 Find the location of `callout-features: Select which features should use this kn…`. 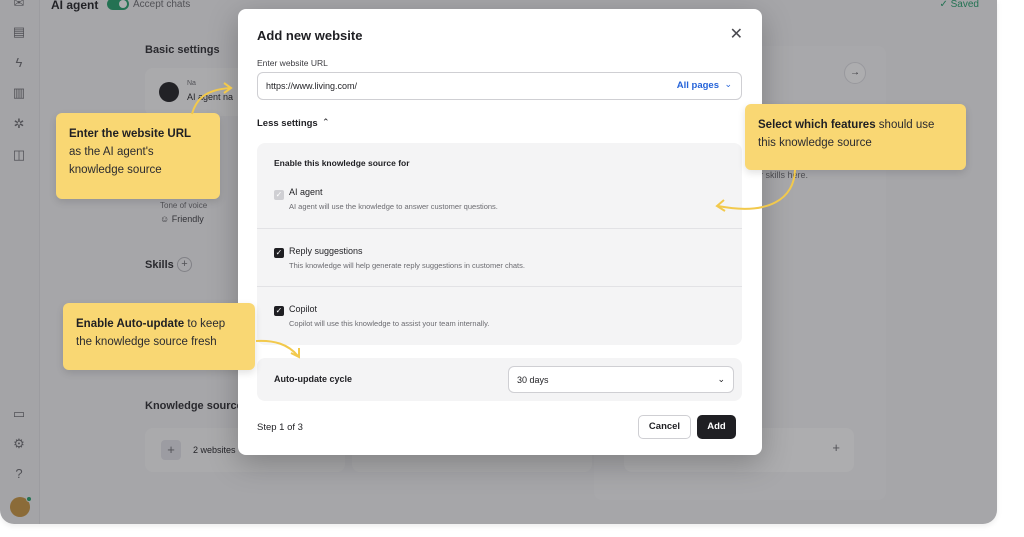

callout-features: Select which features should use this kn… is located at coordinates (855, 137).